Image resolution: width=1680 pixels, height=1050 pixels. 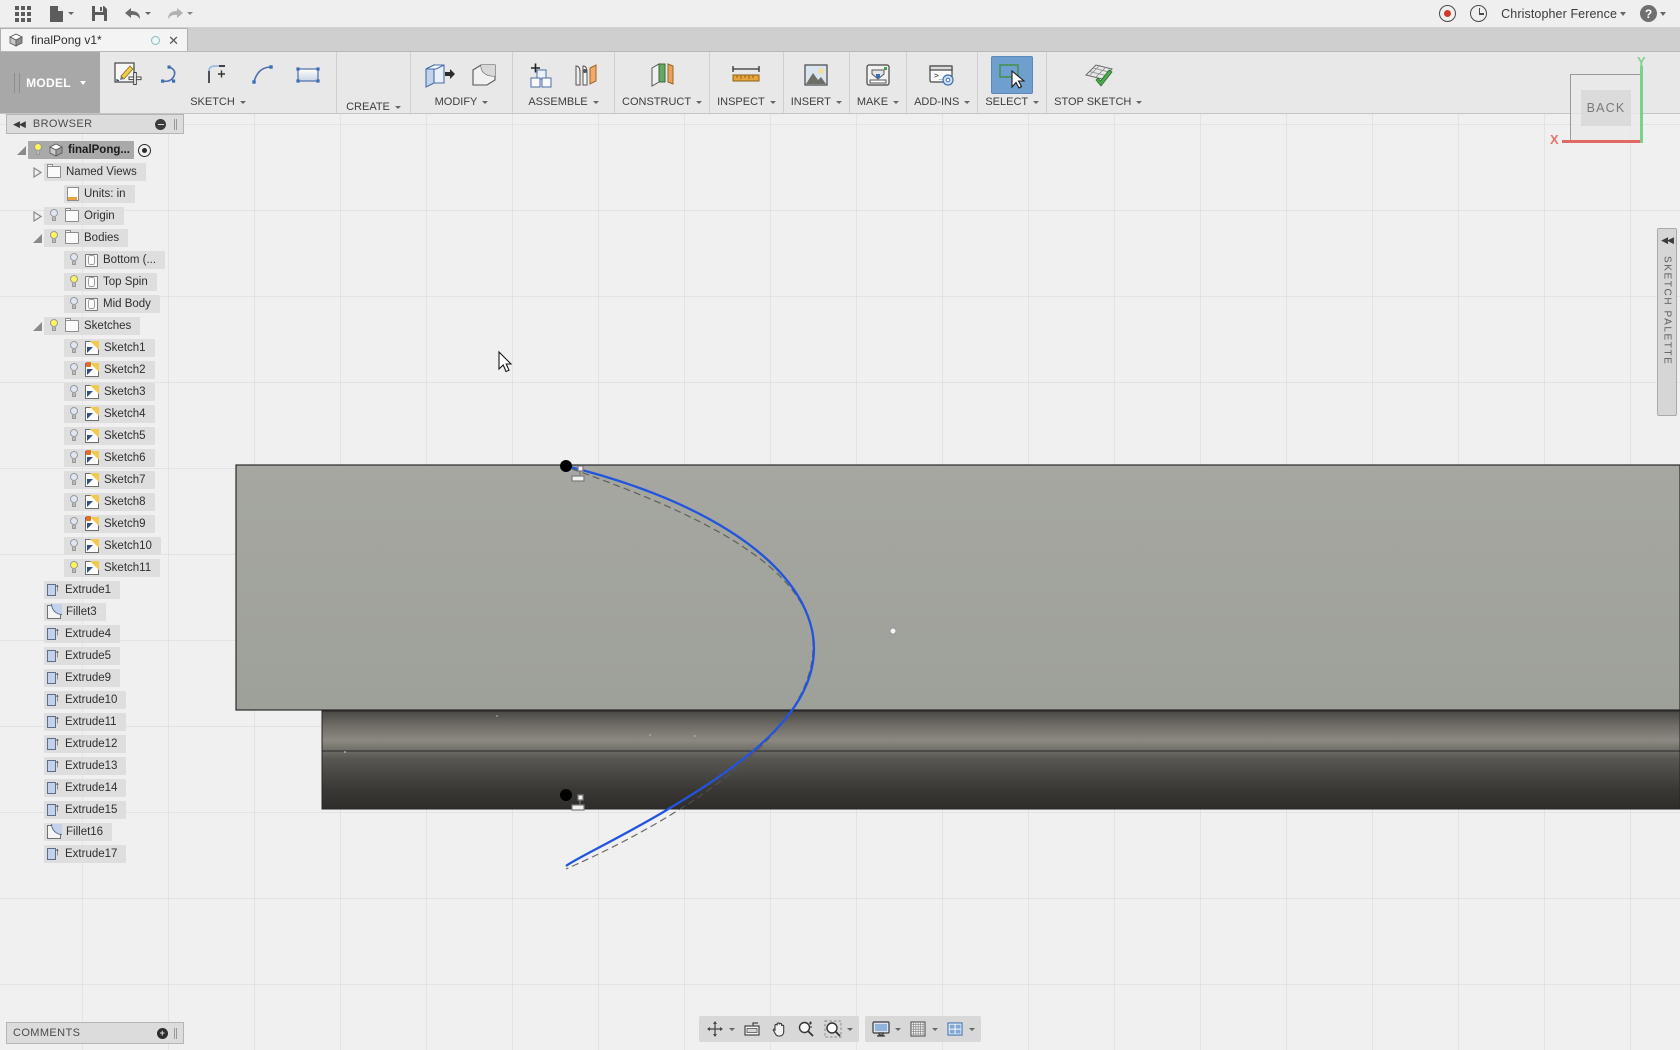 I want to click on ribbon-panel-label-assemble: ASSEMBLE, so click(x=563, y=102).